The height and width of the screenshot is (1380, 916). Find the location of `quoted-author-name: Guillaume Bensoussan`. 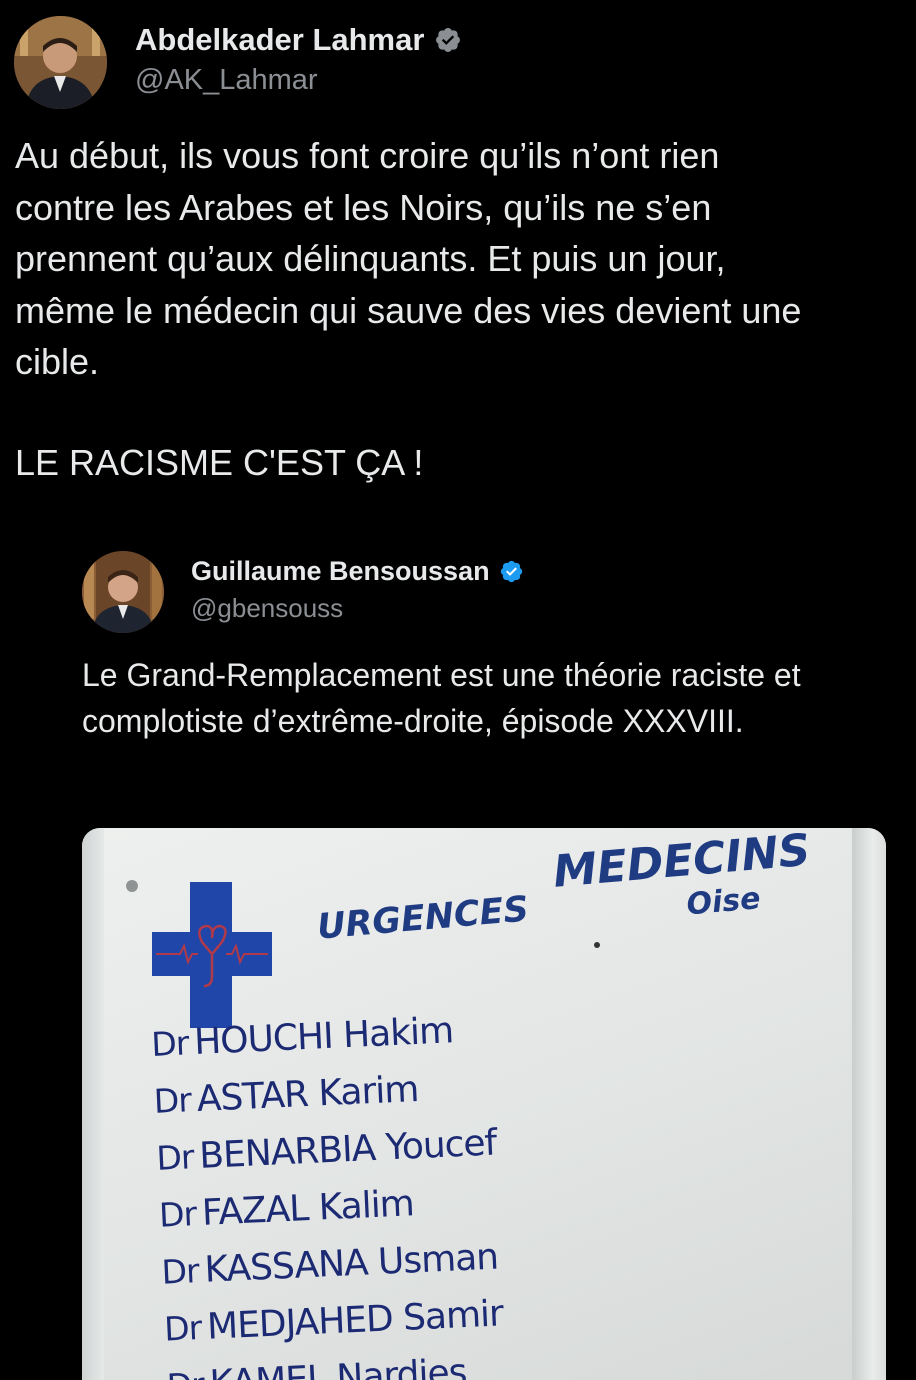

quoted-author-name: Guillaume Bensoussan is located at coordinates (357, 571).